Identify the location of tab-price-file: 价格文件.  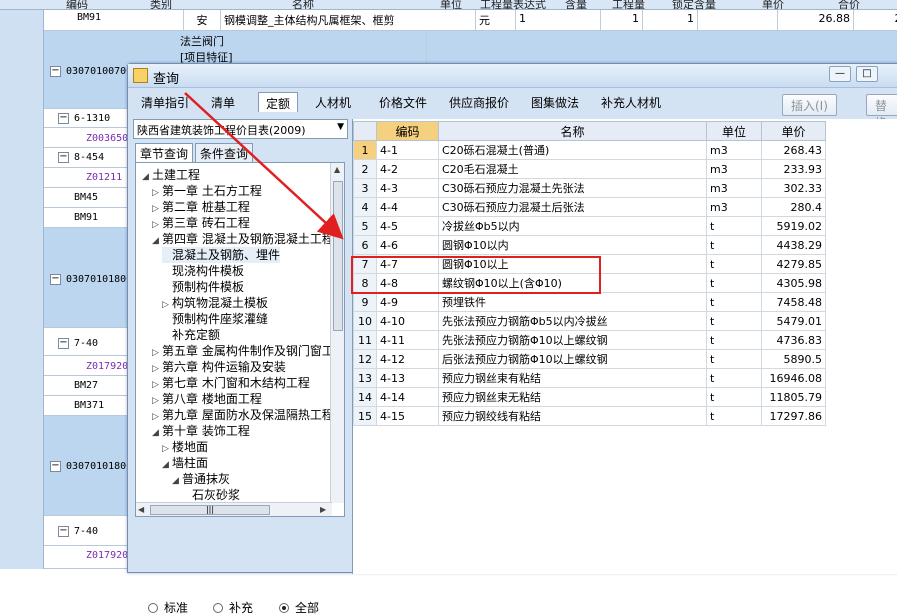
(403, 102).